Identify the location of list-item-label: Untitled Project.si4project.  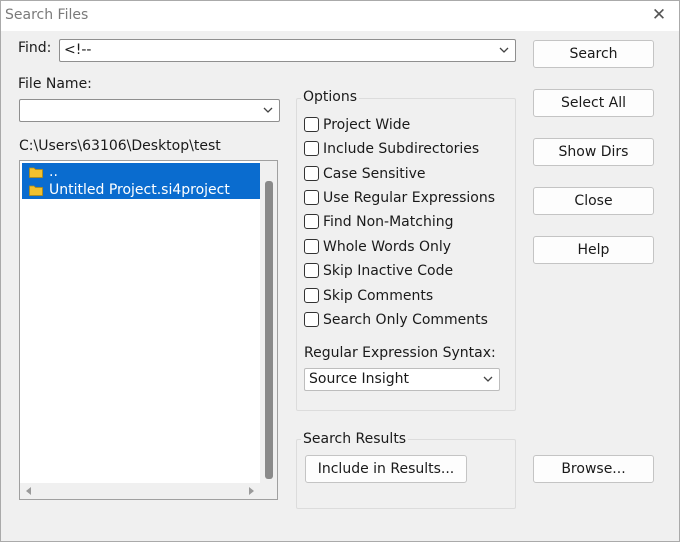
(139, 190).